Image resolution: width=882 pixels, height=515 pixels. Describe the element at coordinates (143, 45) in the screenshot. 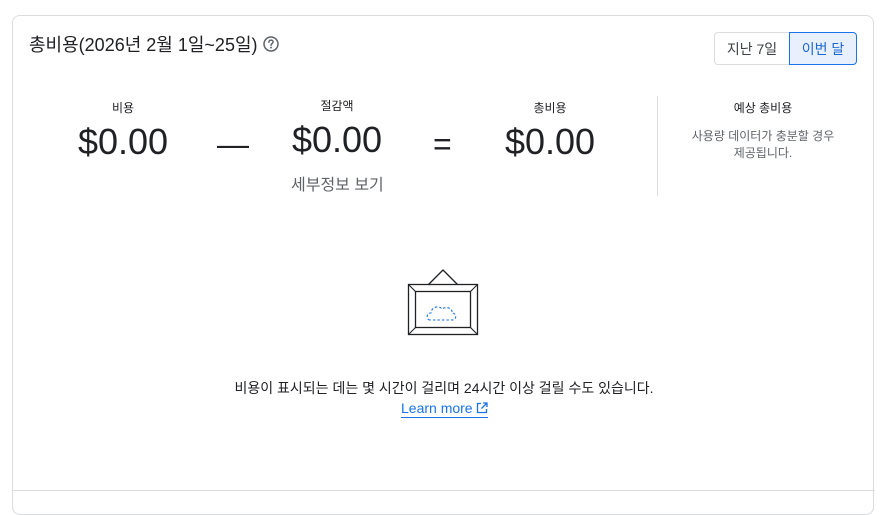

I see `card-title: 총비용(2026년 2월 1일~25일)` at that location.